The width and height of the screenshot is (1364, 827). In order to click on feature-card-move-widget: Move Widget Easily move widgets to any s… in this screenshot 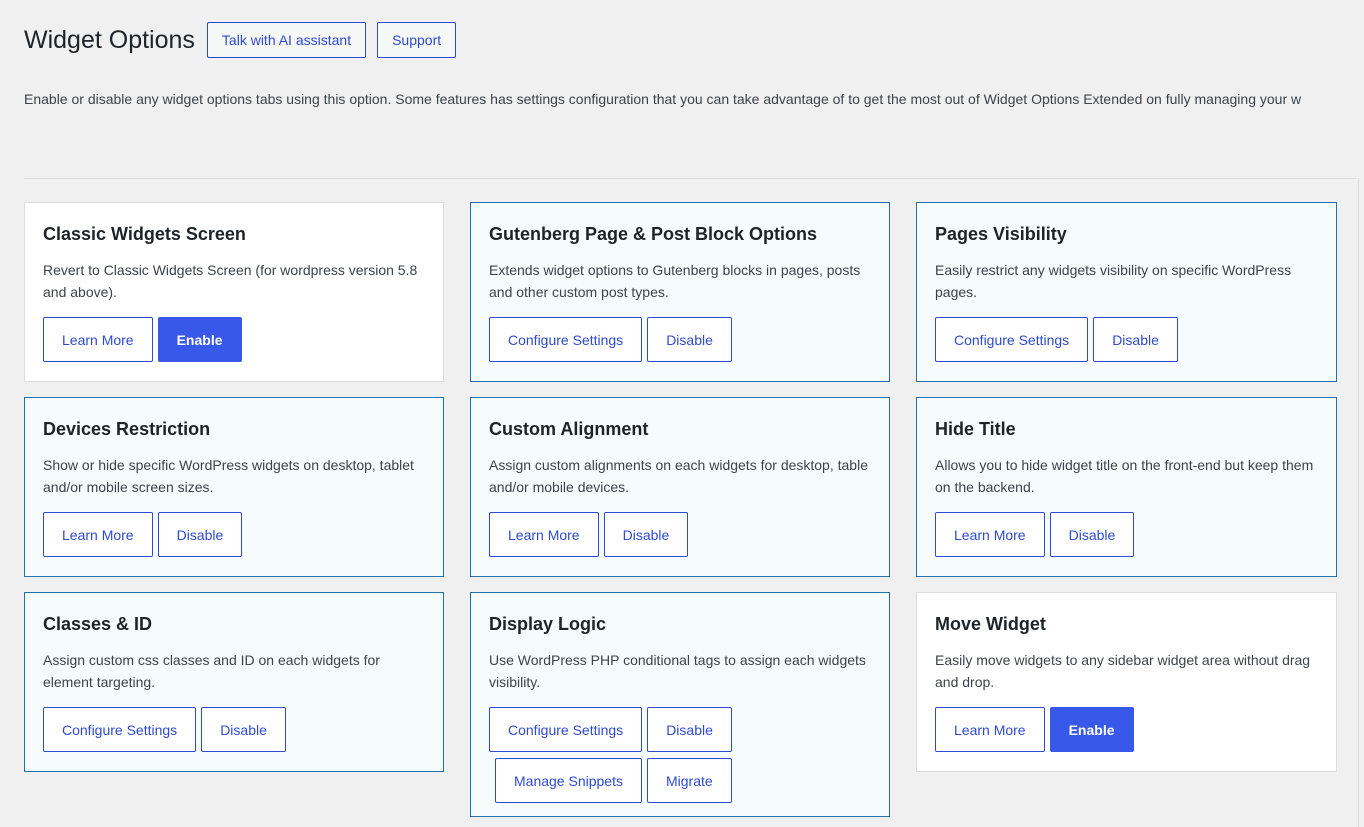, I will do `click(1126, 682)`.